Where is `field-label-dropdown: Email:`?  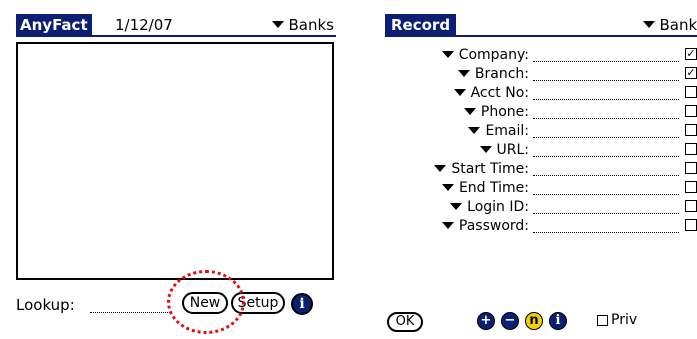
field-label-dropdown: Email: is located at coordinates (498, 131).